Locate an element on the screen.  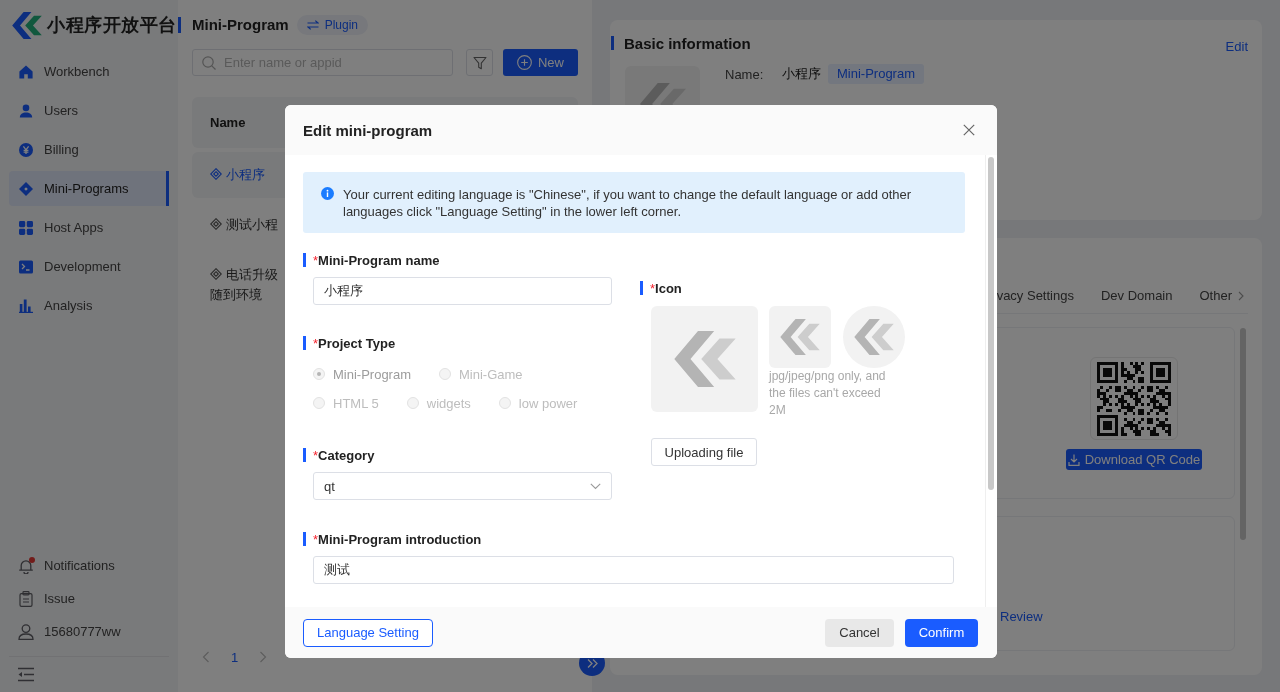
program-list-item: 测试小程 is located at coordinates (238, 225).